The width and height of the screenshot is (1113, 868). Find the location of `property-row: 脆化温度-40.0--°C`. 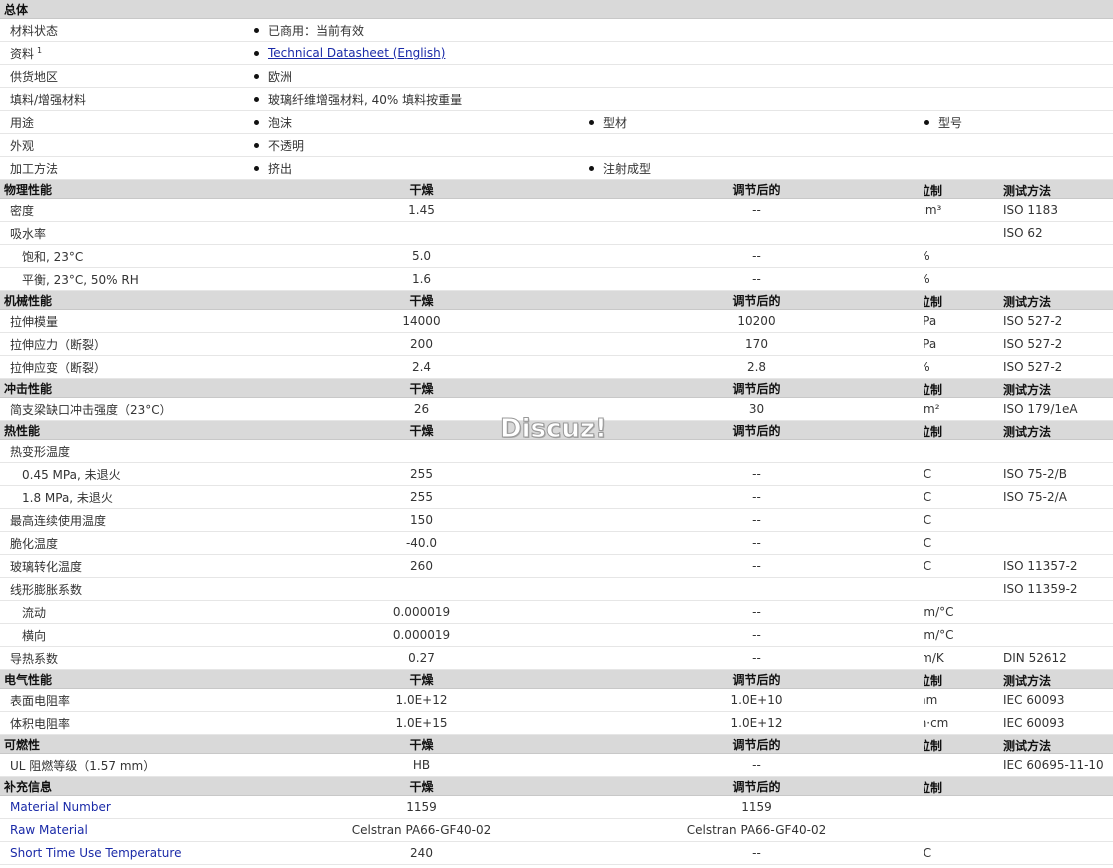

property-row: 脆化温度-40.0--°C is located at coordinates (556, 543).